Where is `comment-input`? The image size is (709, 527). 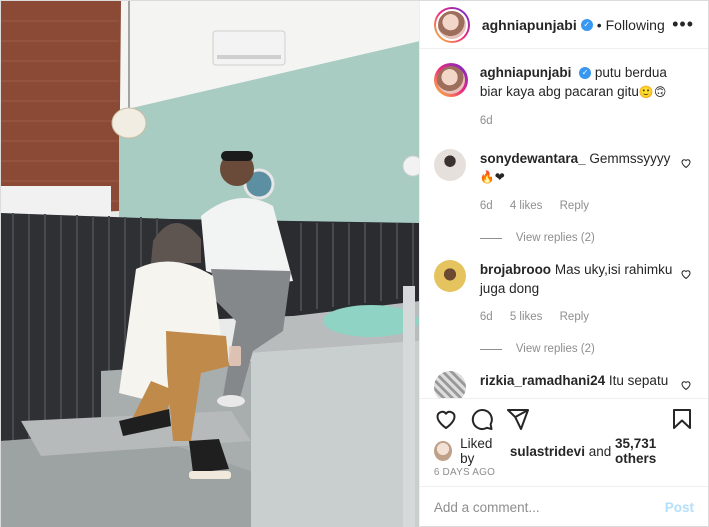 comment-input is located at coordinates (549, 507).